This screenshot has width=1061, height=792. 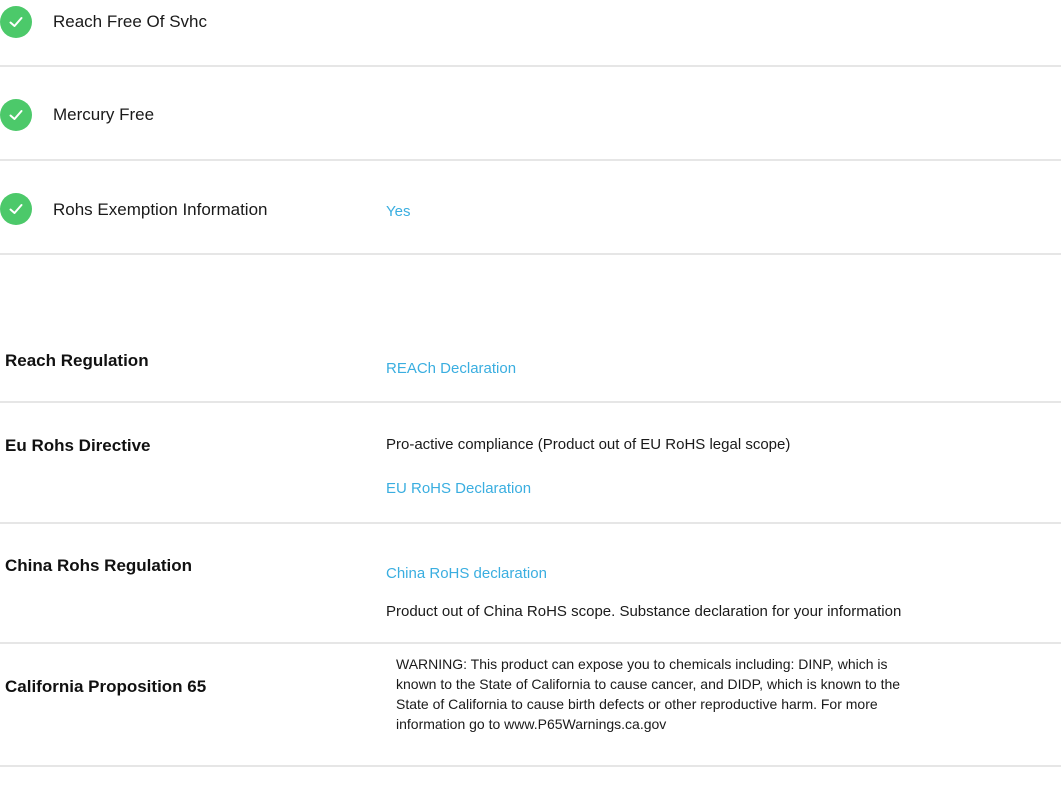 I want to click on reach-declaration-link: REACh Declaration, so click(x=451, y=368).